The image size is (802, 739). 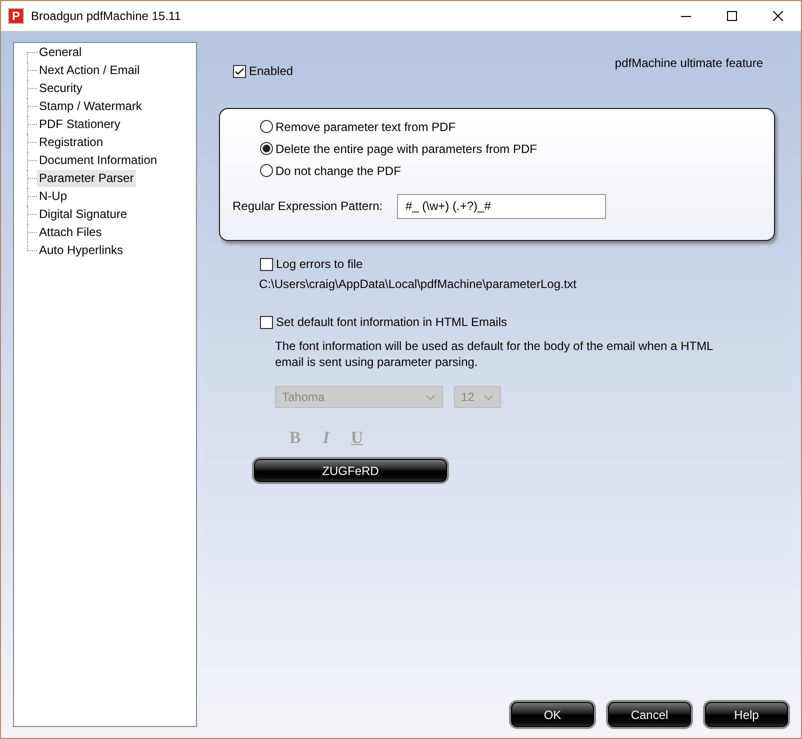 I want to click on feature-note: pdfMachine ultimate feature, so click(x=688, y=63).